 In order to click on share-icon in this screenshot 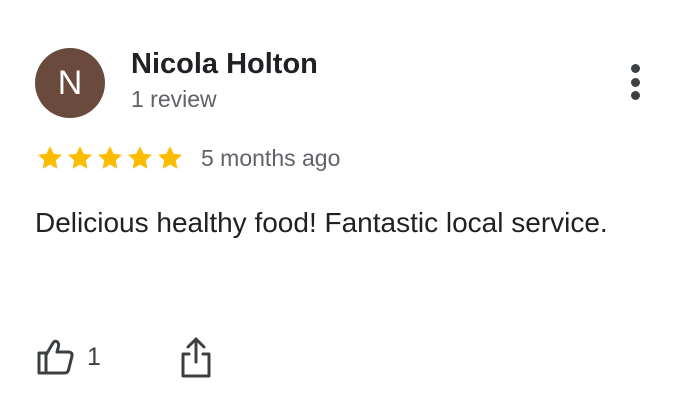, I will do `click(196, 357)`.